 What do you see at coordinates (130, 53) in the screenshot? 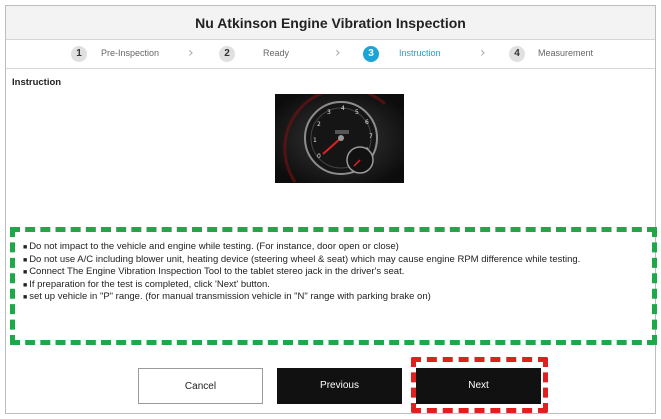
I see `step-1-label: Pre-Inspection` at bounding box center [130, 53].